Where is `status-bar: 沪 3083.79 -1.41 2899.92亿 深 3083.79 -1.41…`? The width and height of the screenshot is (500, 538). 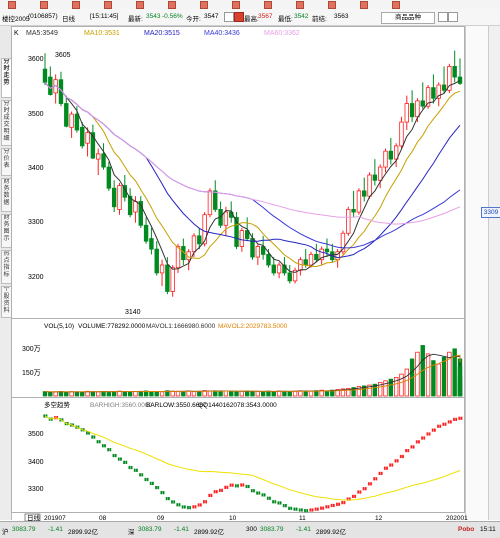
status-bar: 沪 3083.79 -1.41 2899.92亿 深 3083.79 -1.41… is located at coordinates (250, 529).